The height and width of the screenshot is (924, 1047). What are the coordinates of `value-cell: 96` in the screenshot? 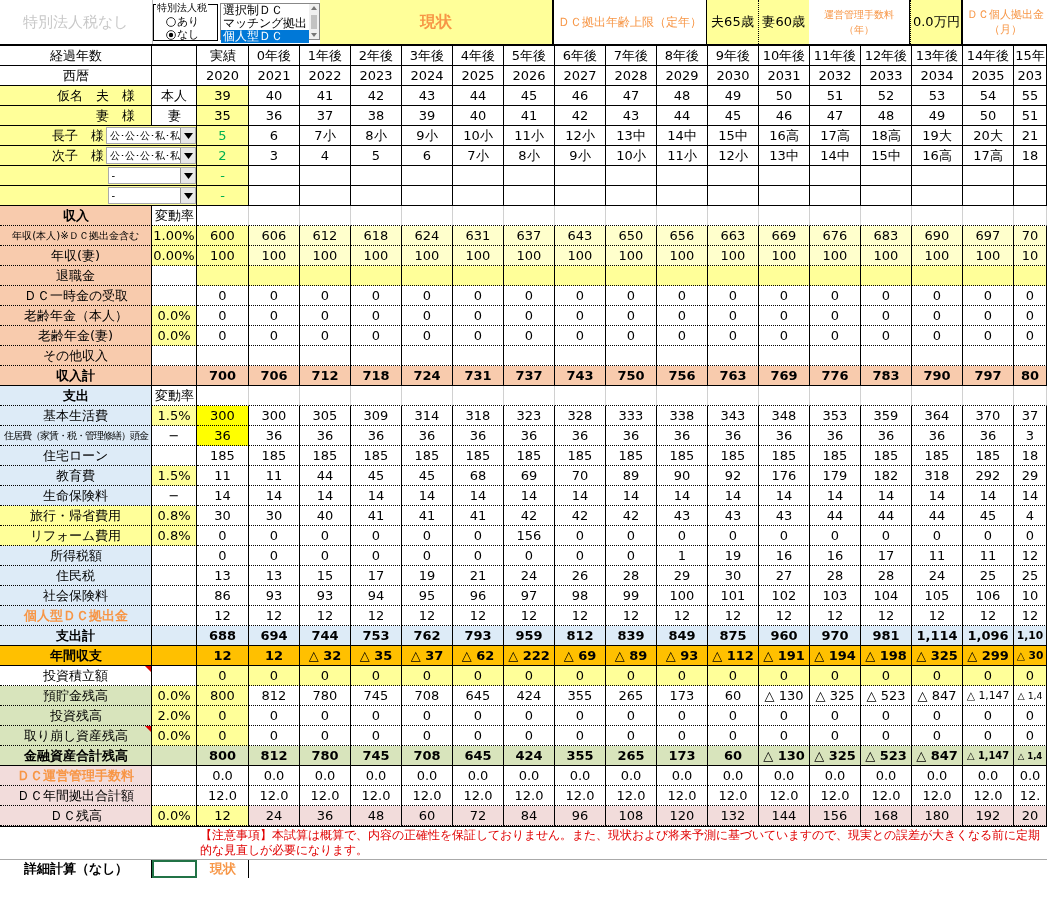 It's located at (478, 596).